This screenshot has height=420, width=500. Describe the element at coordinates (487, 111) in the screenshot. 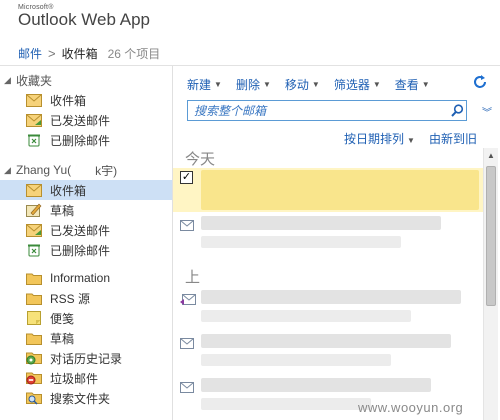

I see `expand-search-icon: ︾` at that location.